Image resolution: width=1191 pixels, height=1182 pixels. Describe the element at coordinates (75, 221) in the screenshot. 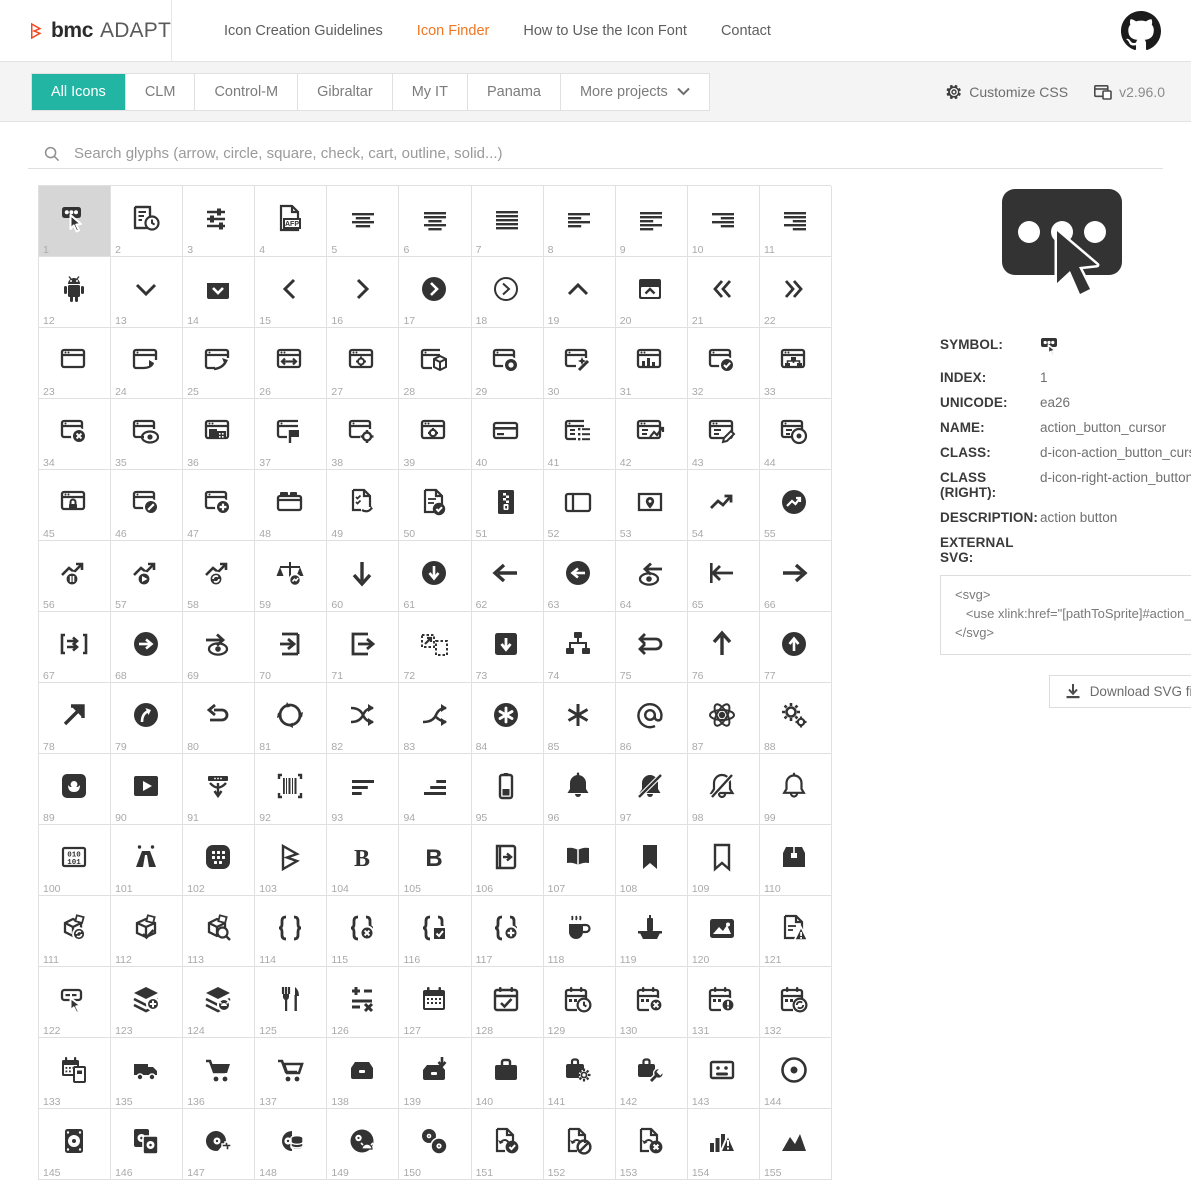

I see `icon-cell: 1` at that location.